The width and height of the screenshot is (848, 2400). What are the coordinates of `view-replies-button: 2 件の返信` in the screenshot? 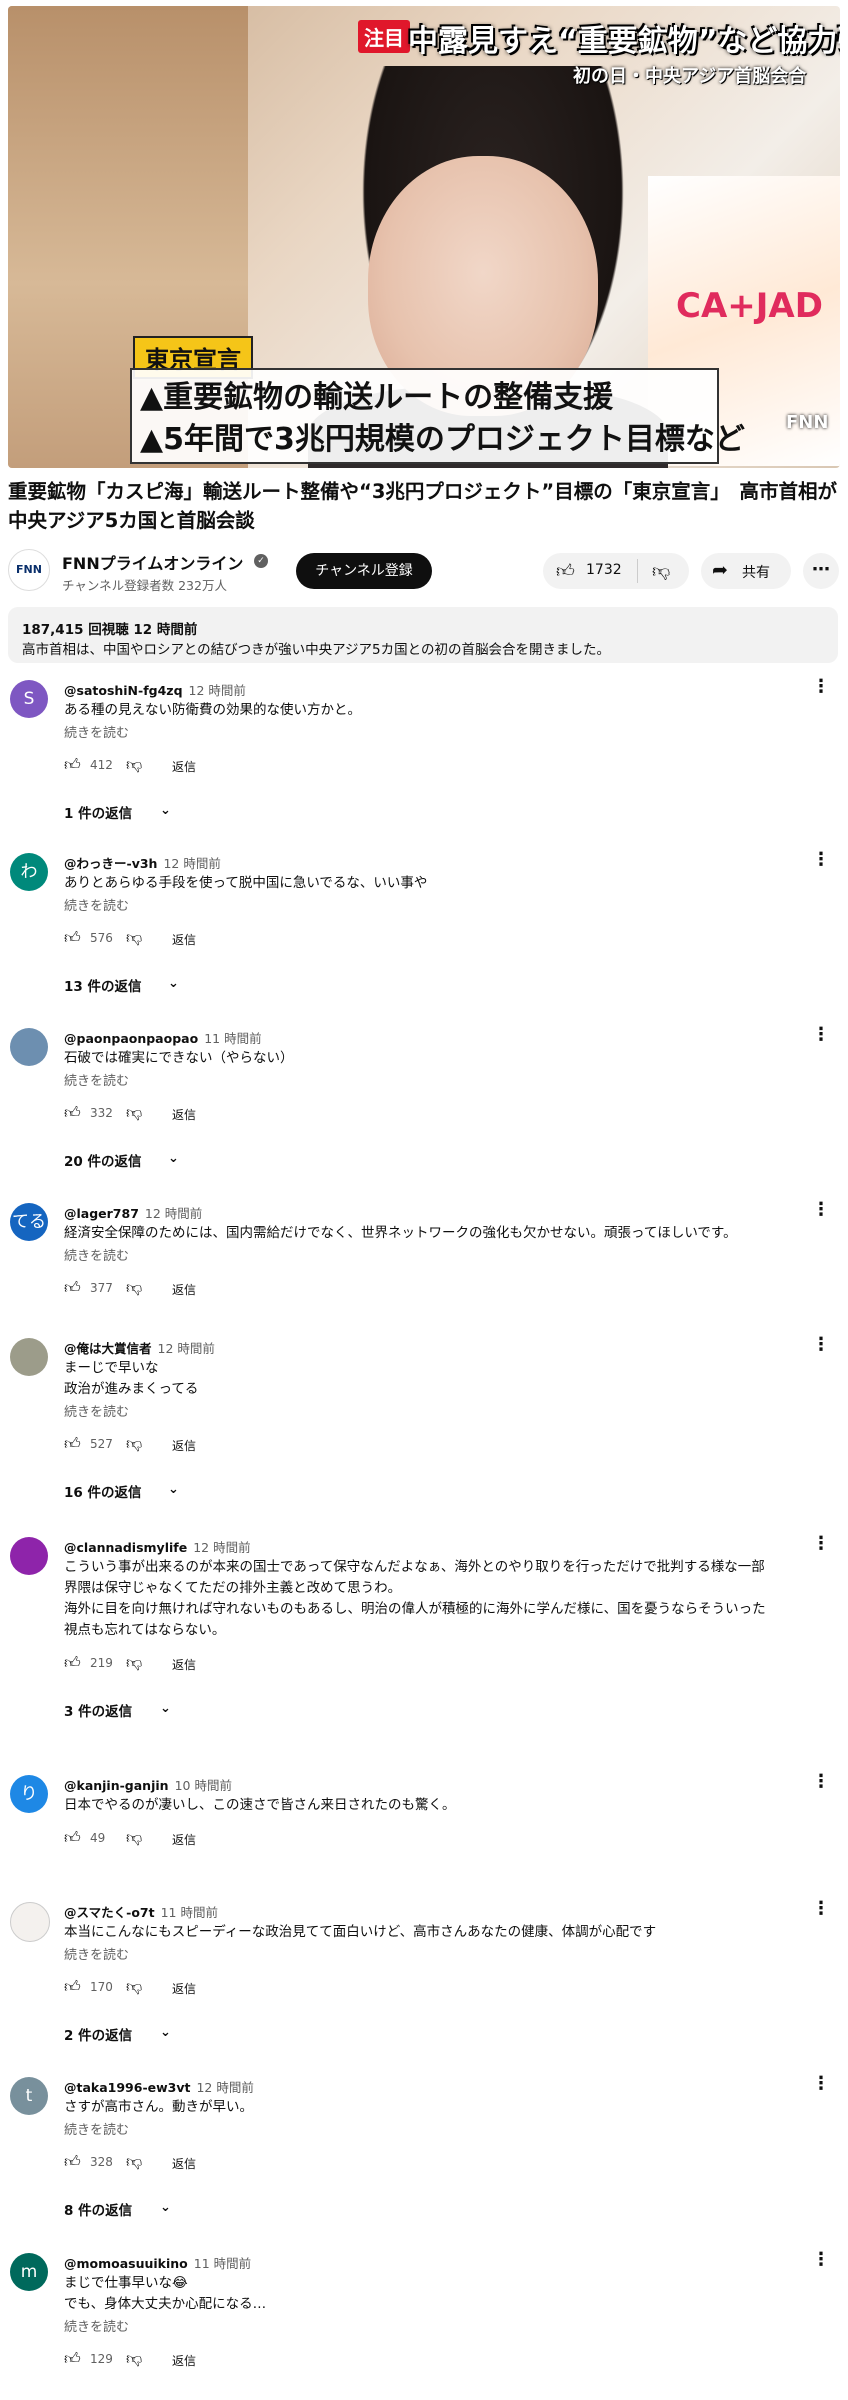 It's located at (98, 2034).